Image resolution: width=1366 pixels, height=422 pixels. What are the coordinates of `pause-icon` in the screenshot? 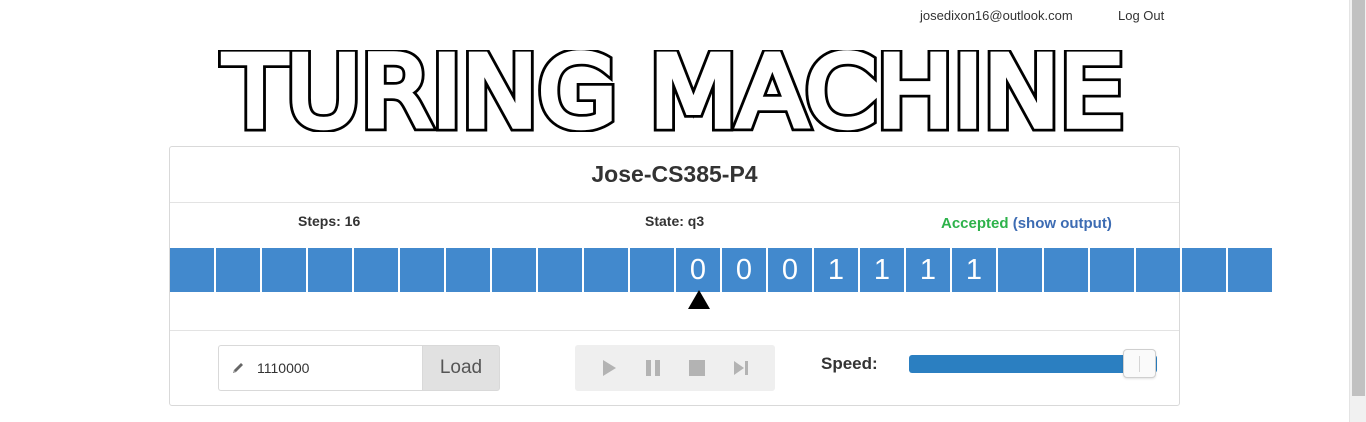 It's located at (653, 368).